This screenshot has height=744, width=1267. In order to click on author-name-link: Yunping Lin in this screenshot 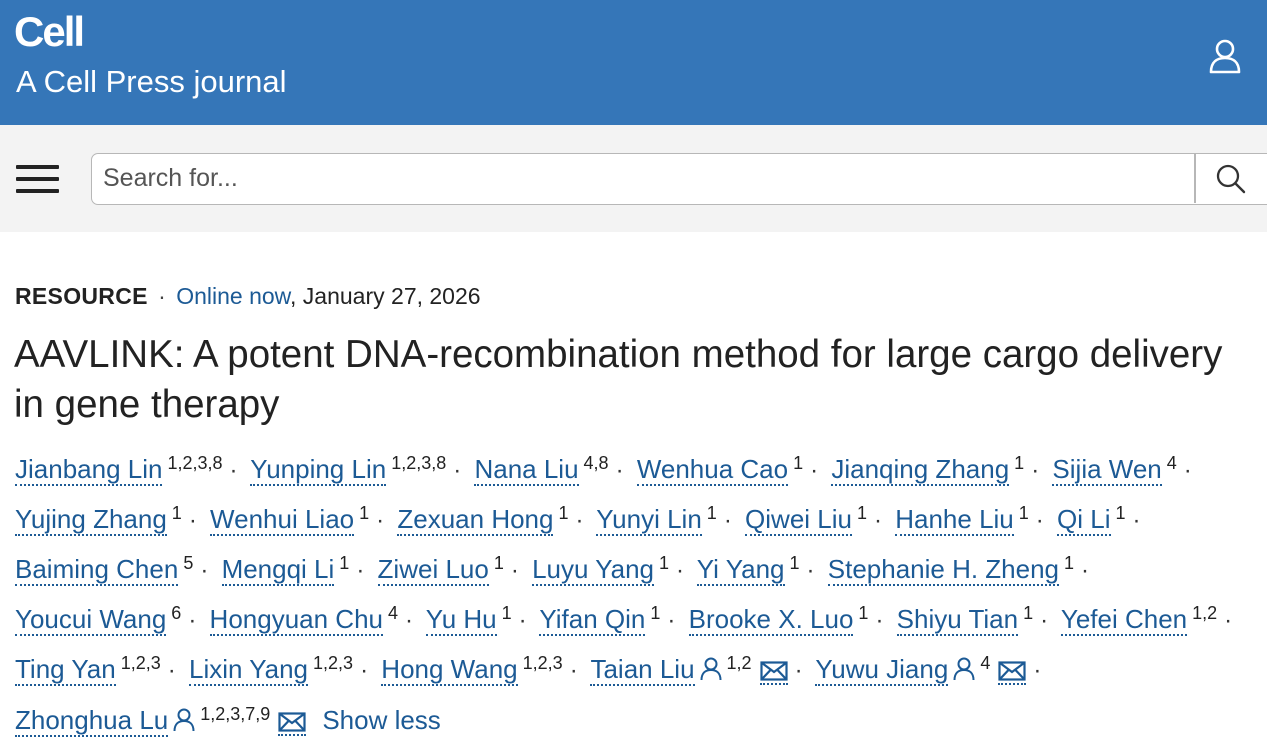, I will do `click(318, 470)`.